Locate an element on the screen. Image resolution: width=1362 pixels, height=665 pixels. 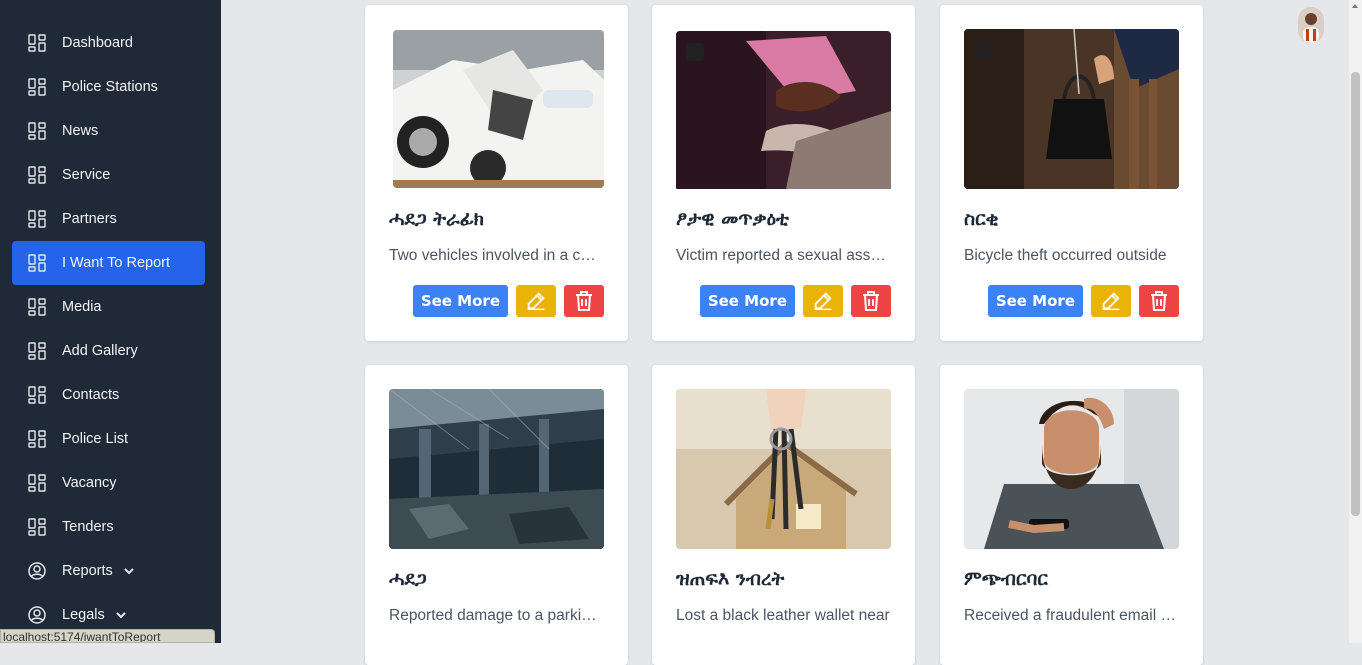
sidebar-item-partners: Partners is located at coordinates (108, 219).